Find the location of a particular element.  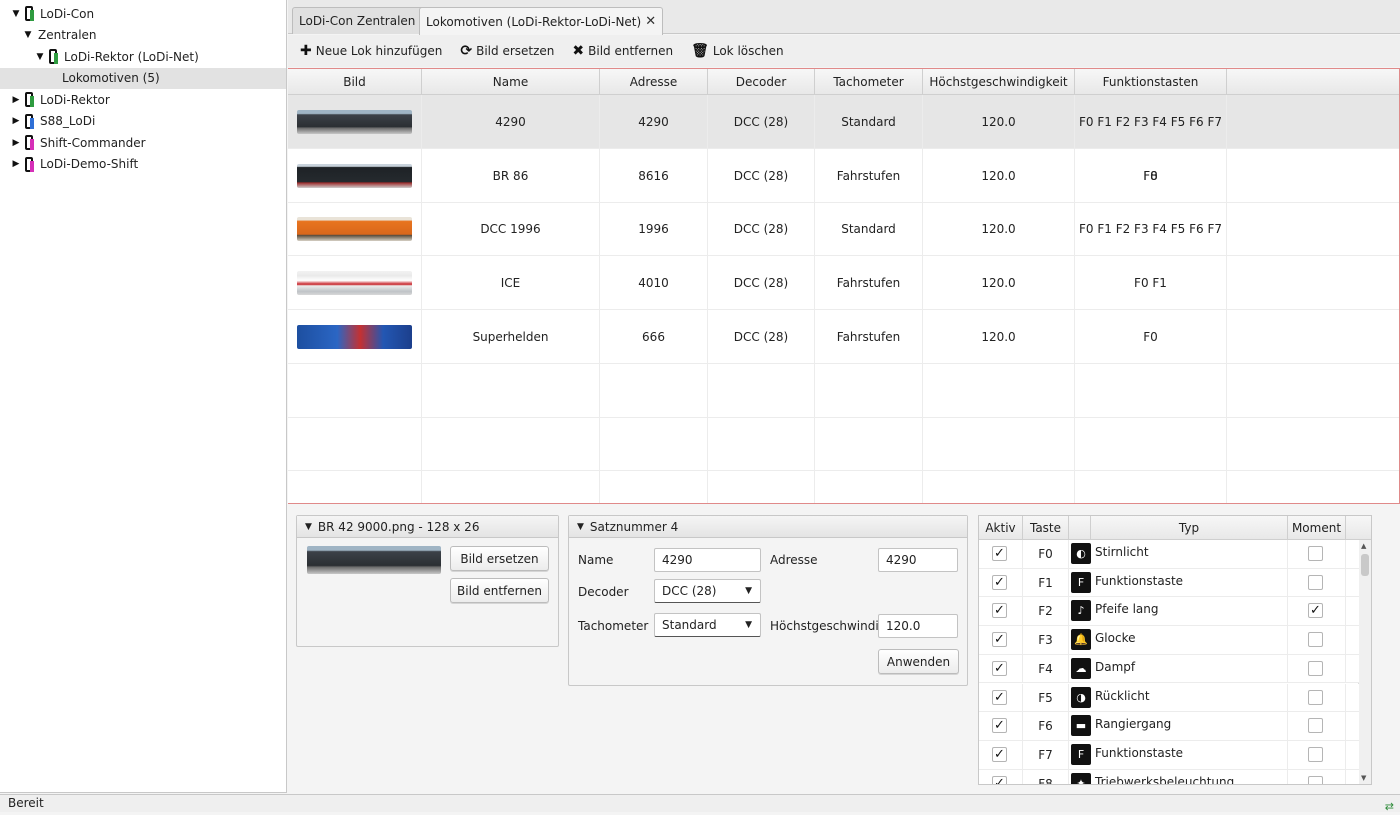

column-header: Decoder is located at coordinates (761, 82).